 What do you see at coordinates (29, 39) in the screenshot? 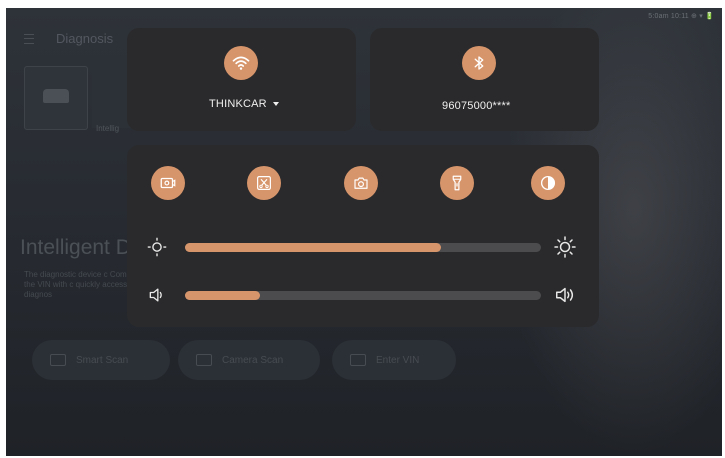
I see `menu-icon` at bounding box center [29, 39].